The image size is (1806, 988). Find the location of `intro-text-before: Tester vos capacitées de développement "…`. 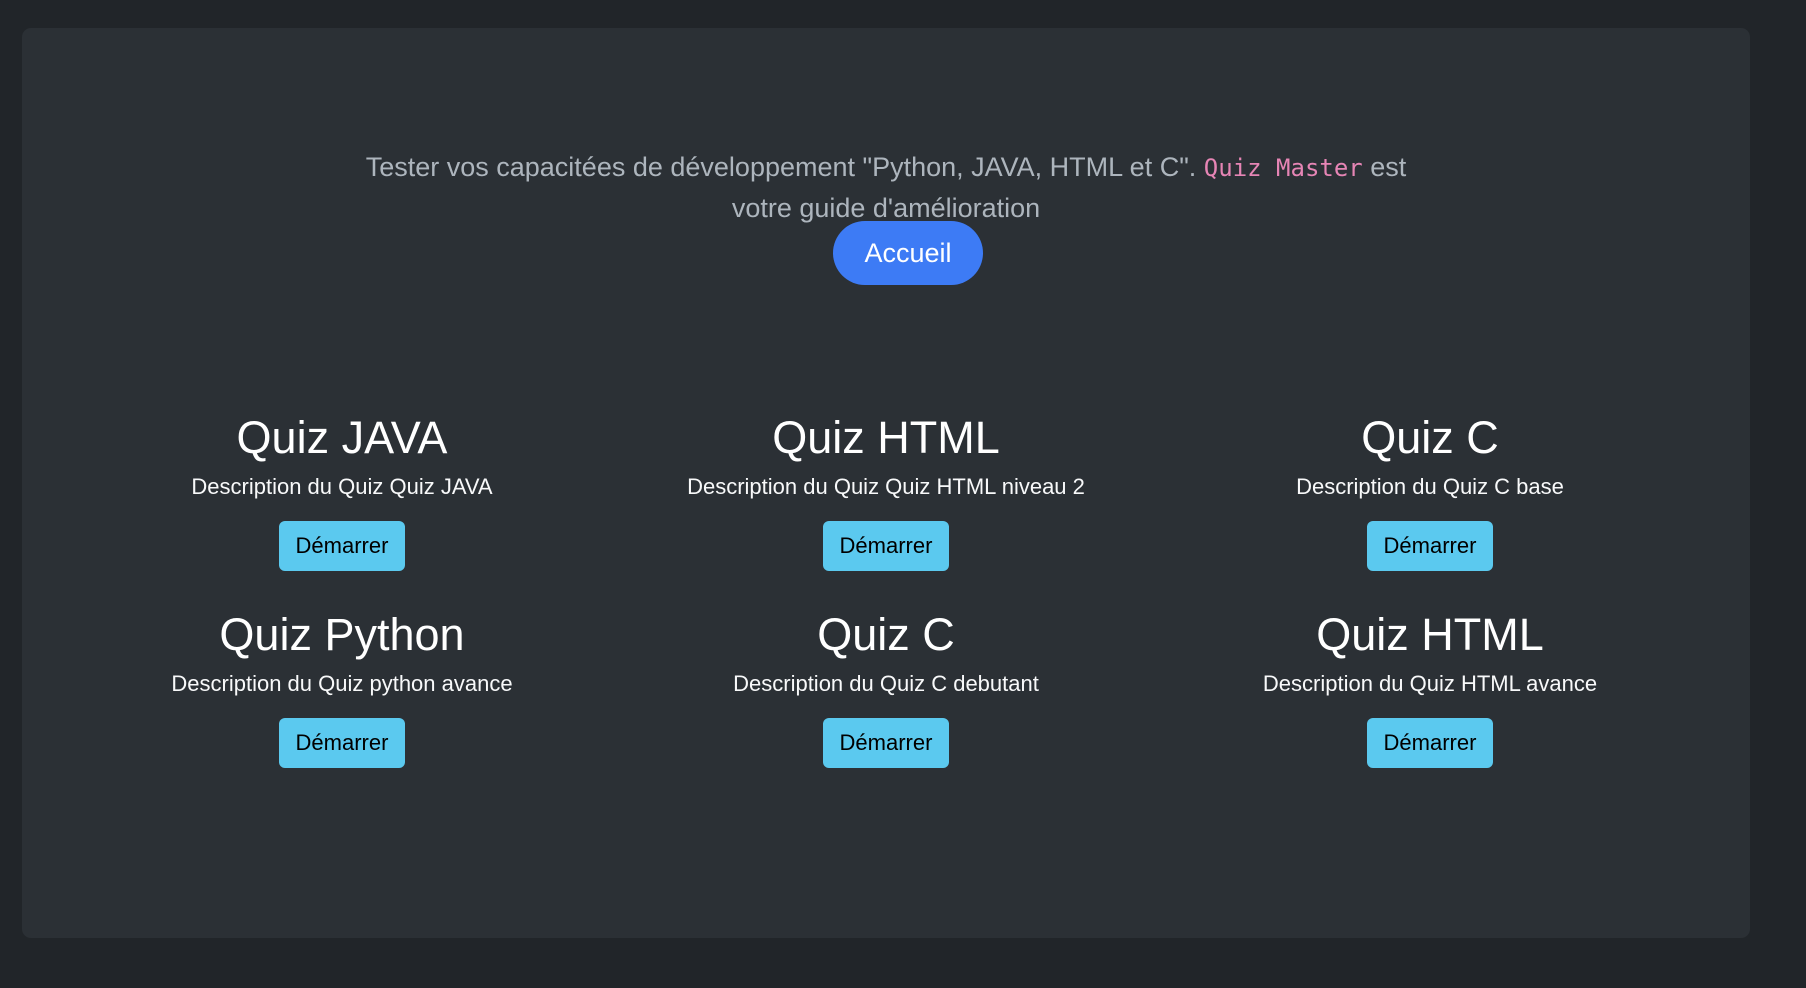

intro-text-before: Tester vos capacitées de développement "… is located at coordinates (784, 167).